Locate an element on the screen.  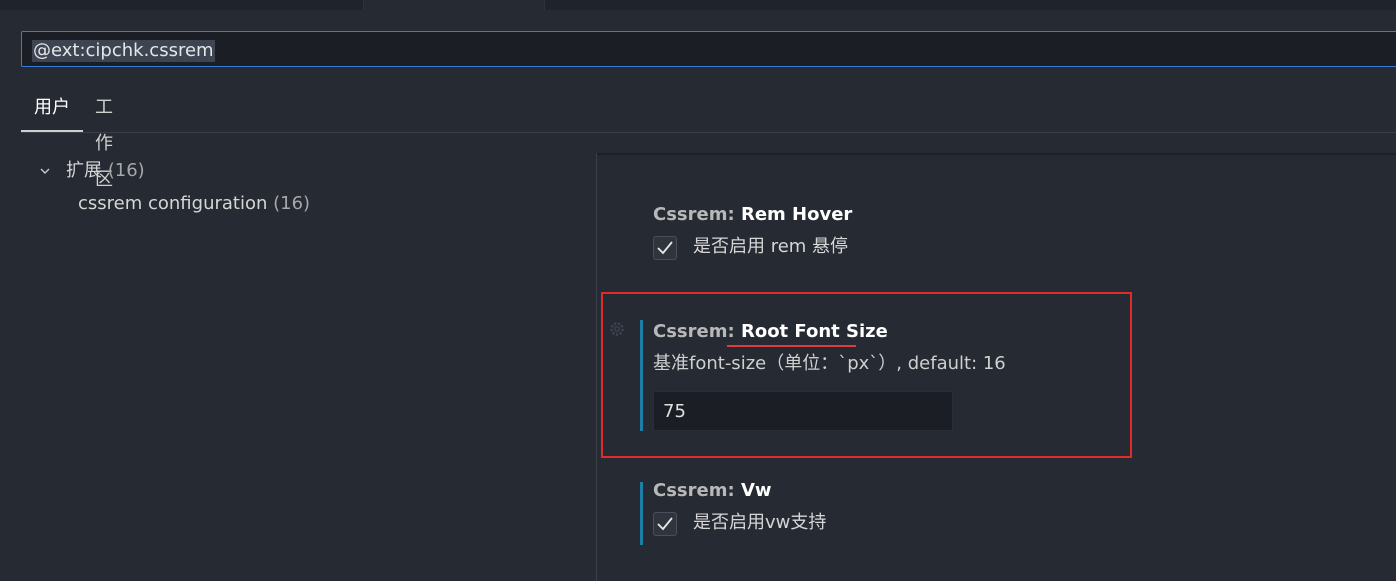
toc-group-label: 扩展 (16) is located at coordinates (105, 170).